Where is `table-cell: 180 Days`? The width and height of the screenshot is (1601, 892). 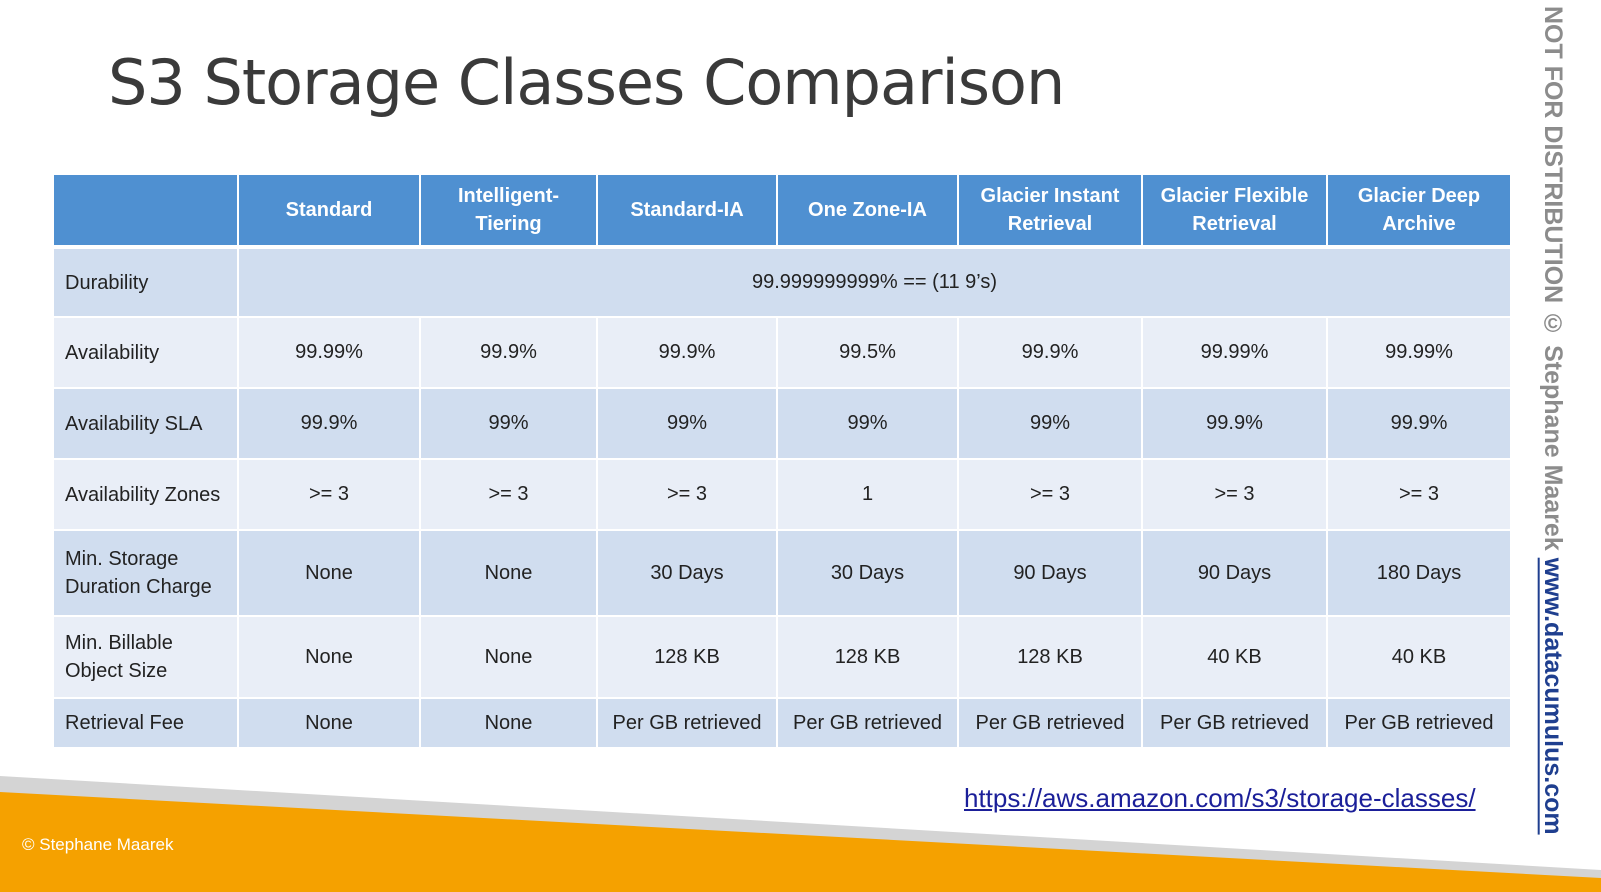 table-cell: 180 Days is located at coordinates (1419, 573).